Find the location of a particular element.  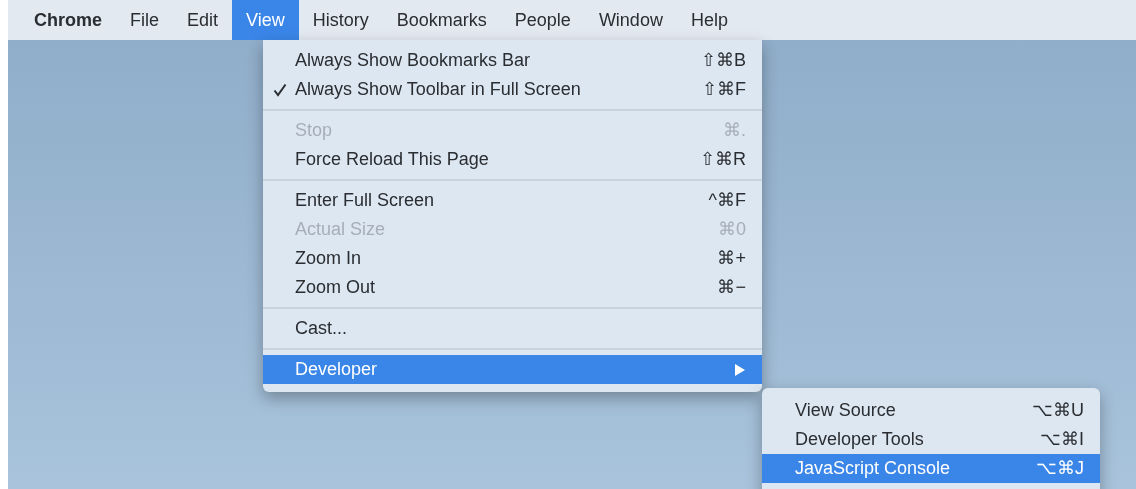

shortcut-text: ⌥⌘I is located at coordinates (1062, 439).